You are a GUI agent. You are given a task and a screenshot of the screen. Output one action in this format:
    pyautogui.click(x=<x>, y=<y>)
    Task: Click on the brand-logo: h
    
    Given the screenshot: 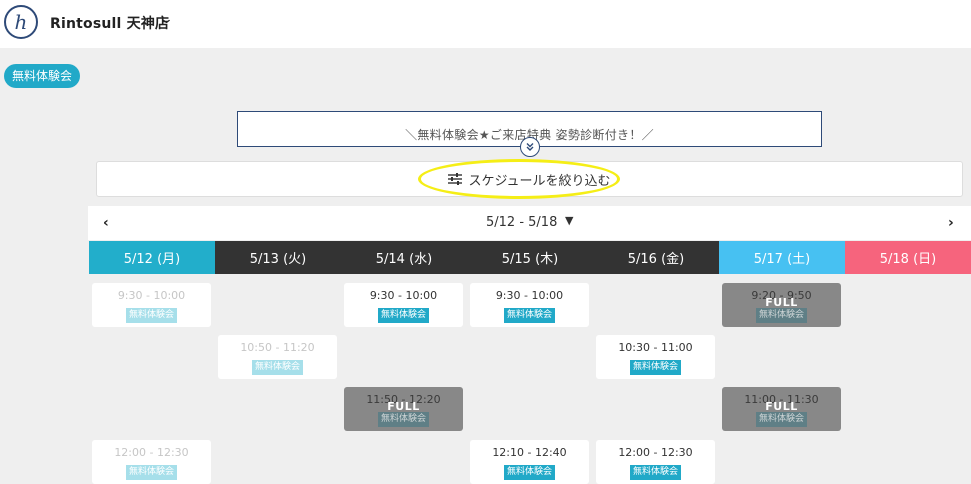 What is the action you would take?
    pyautogui.click(x=21, y=22)
    